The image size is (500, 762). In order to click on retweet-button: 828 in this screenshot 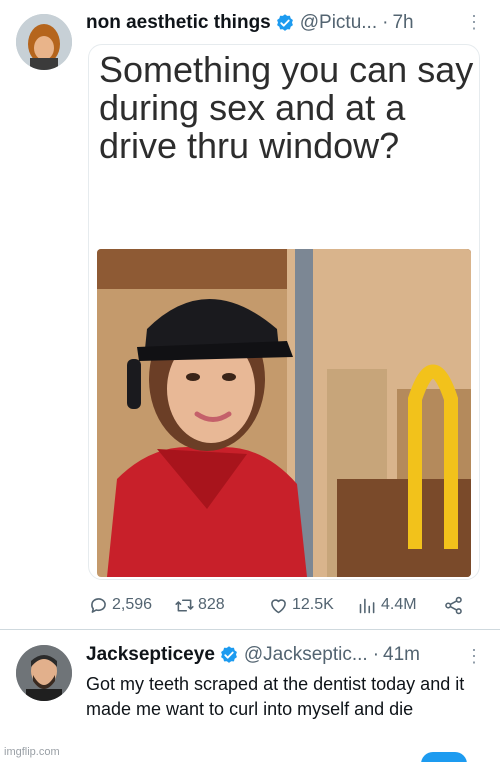, I will do `click(199, 605)`.